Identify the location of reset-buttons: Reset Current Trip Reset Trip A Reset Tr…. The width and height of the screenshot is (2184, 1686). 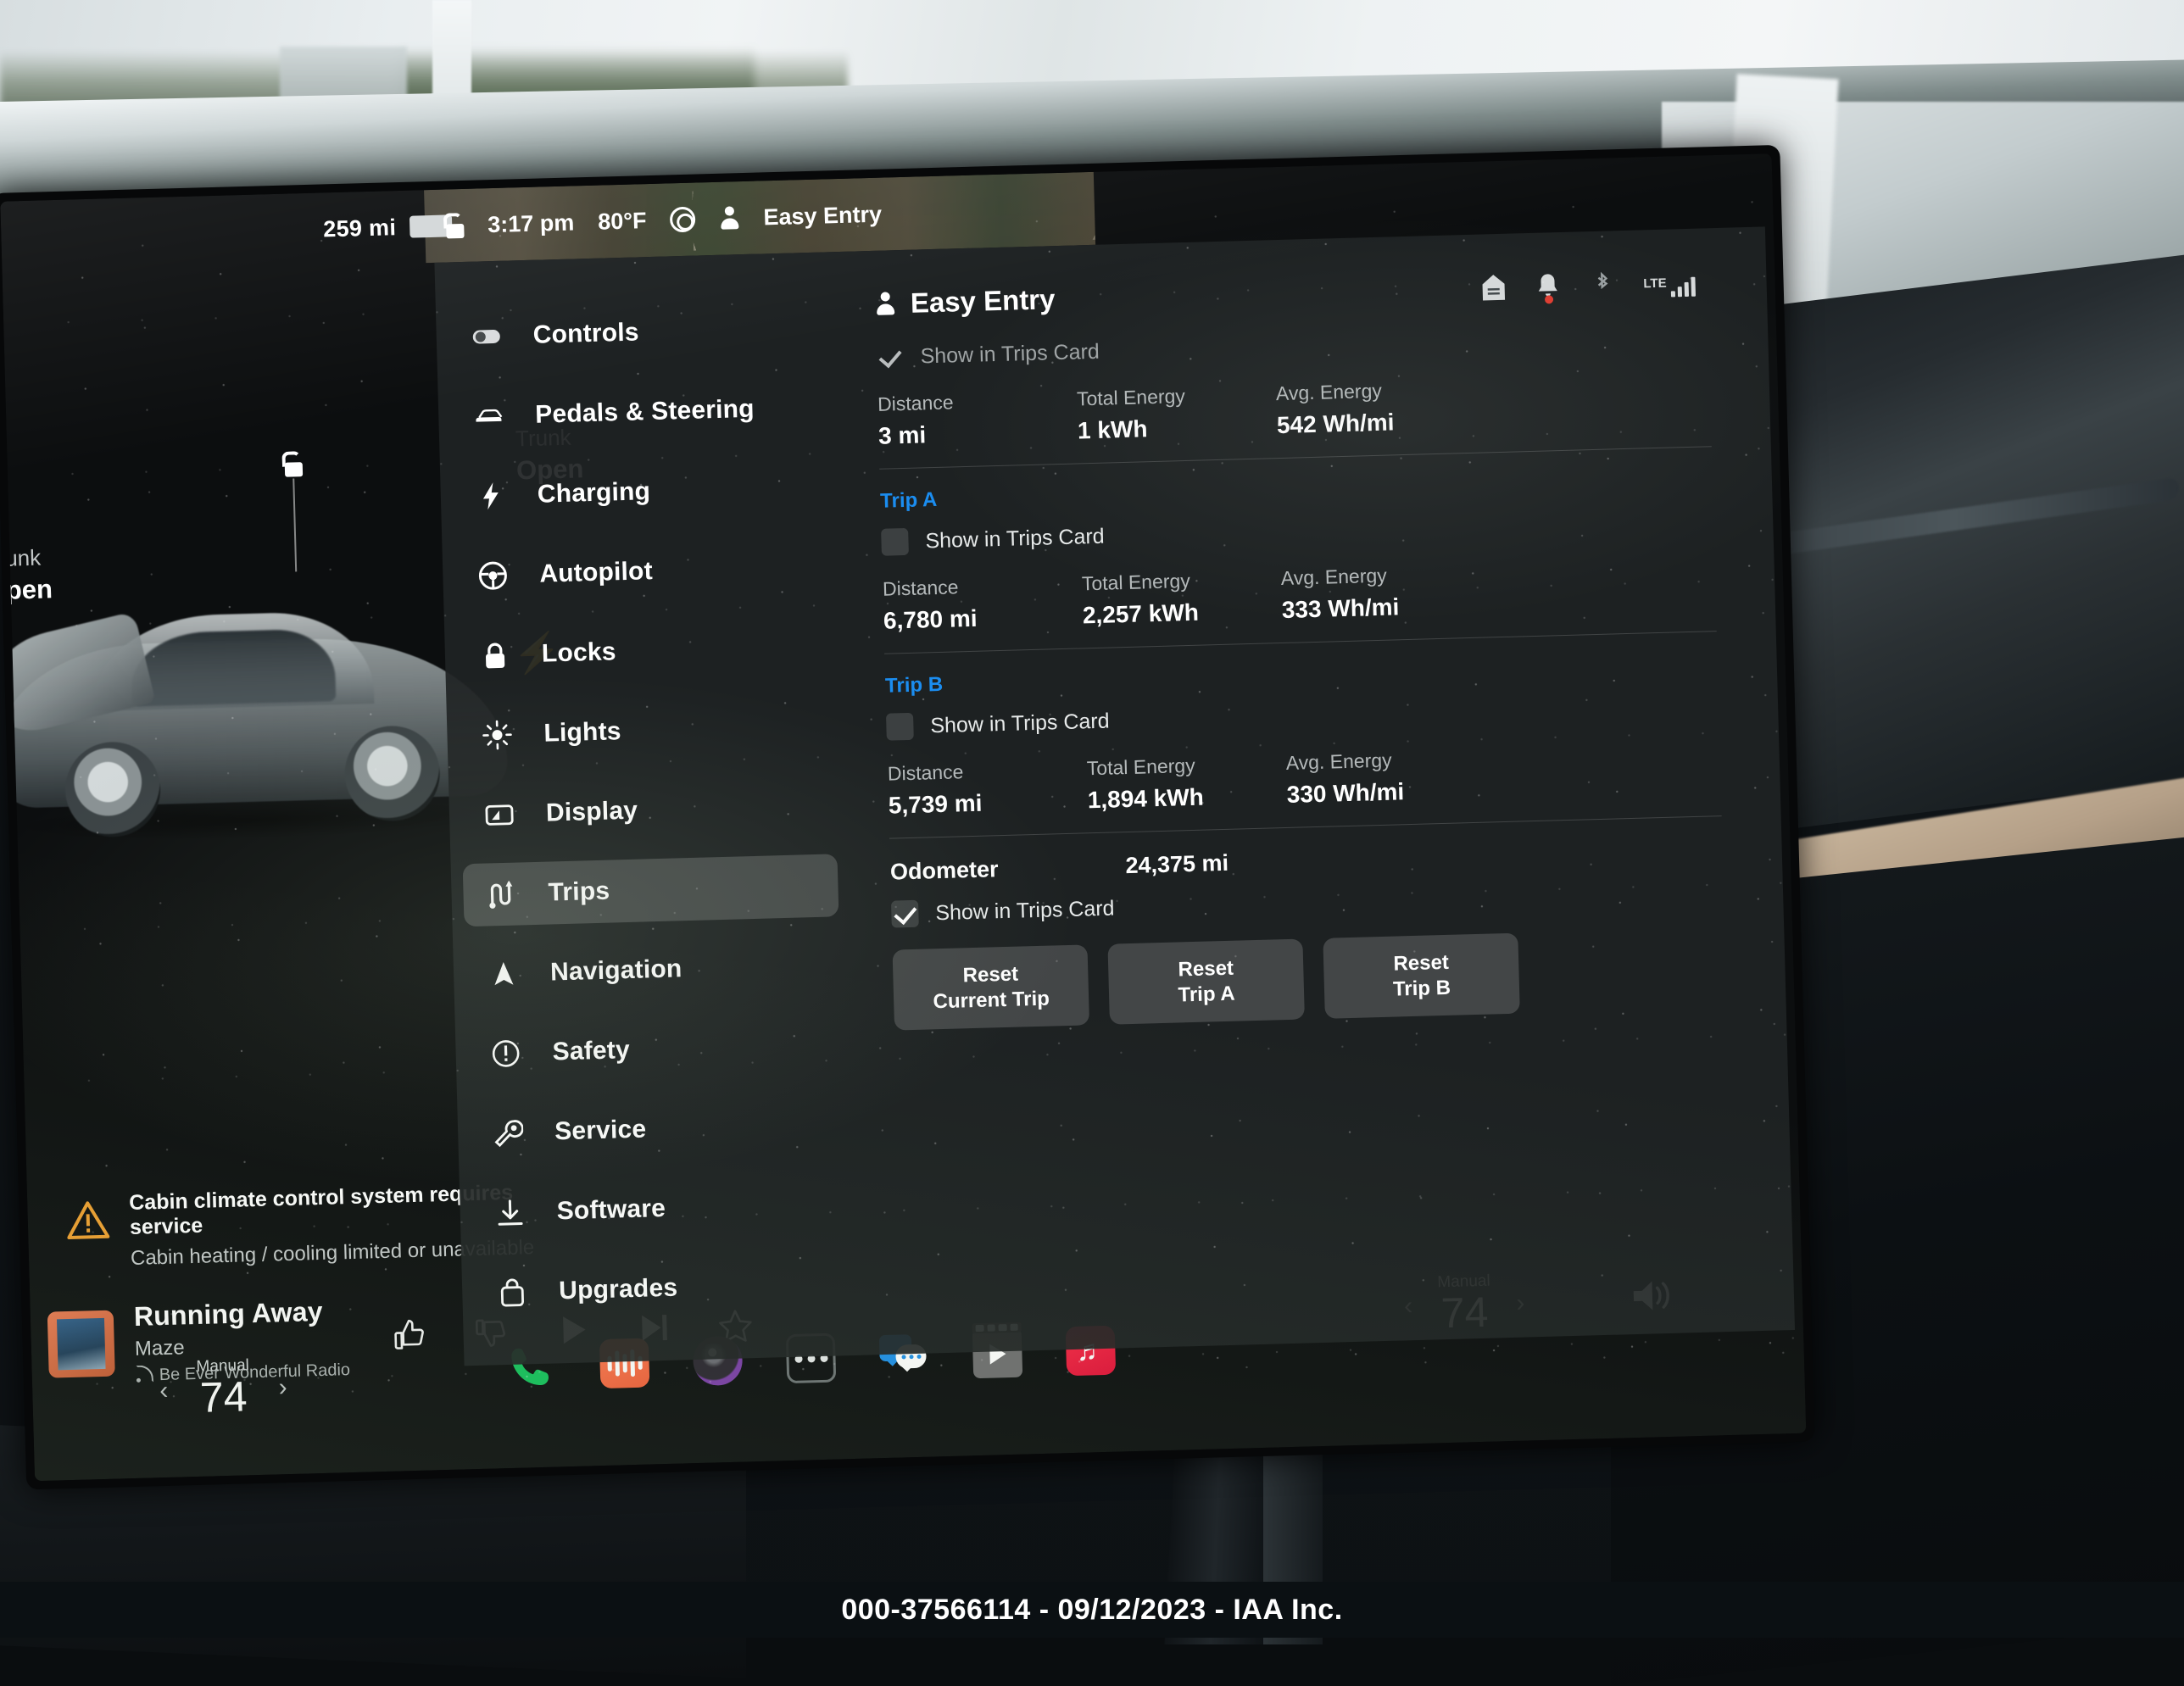
(1310, 979).